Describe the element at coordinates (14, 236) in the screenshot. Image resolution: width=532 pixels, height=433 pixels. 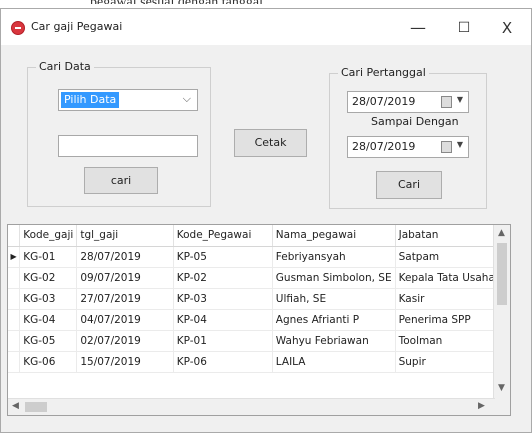
I see `row-header-corner` at that location.